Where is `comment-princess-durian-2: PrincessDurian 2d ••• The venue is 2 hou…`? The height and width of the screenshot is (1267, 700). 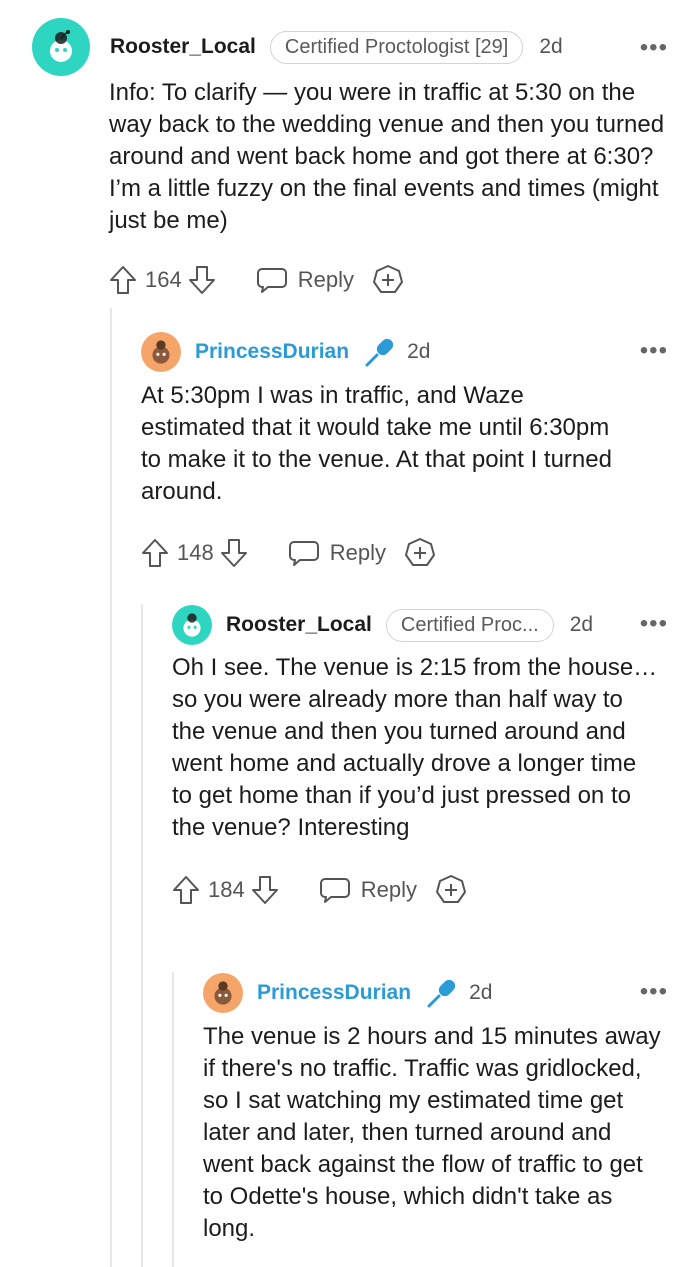
comment-princess-durian-2: PrincessDurian 2d ••• The venue is 2 hou… is located at coordinates (435, 1106).